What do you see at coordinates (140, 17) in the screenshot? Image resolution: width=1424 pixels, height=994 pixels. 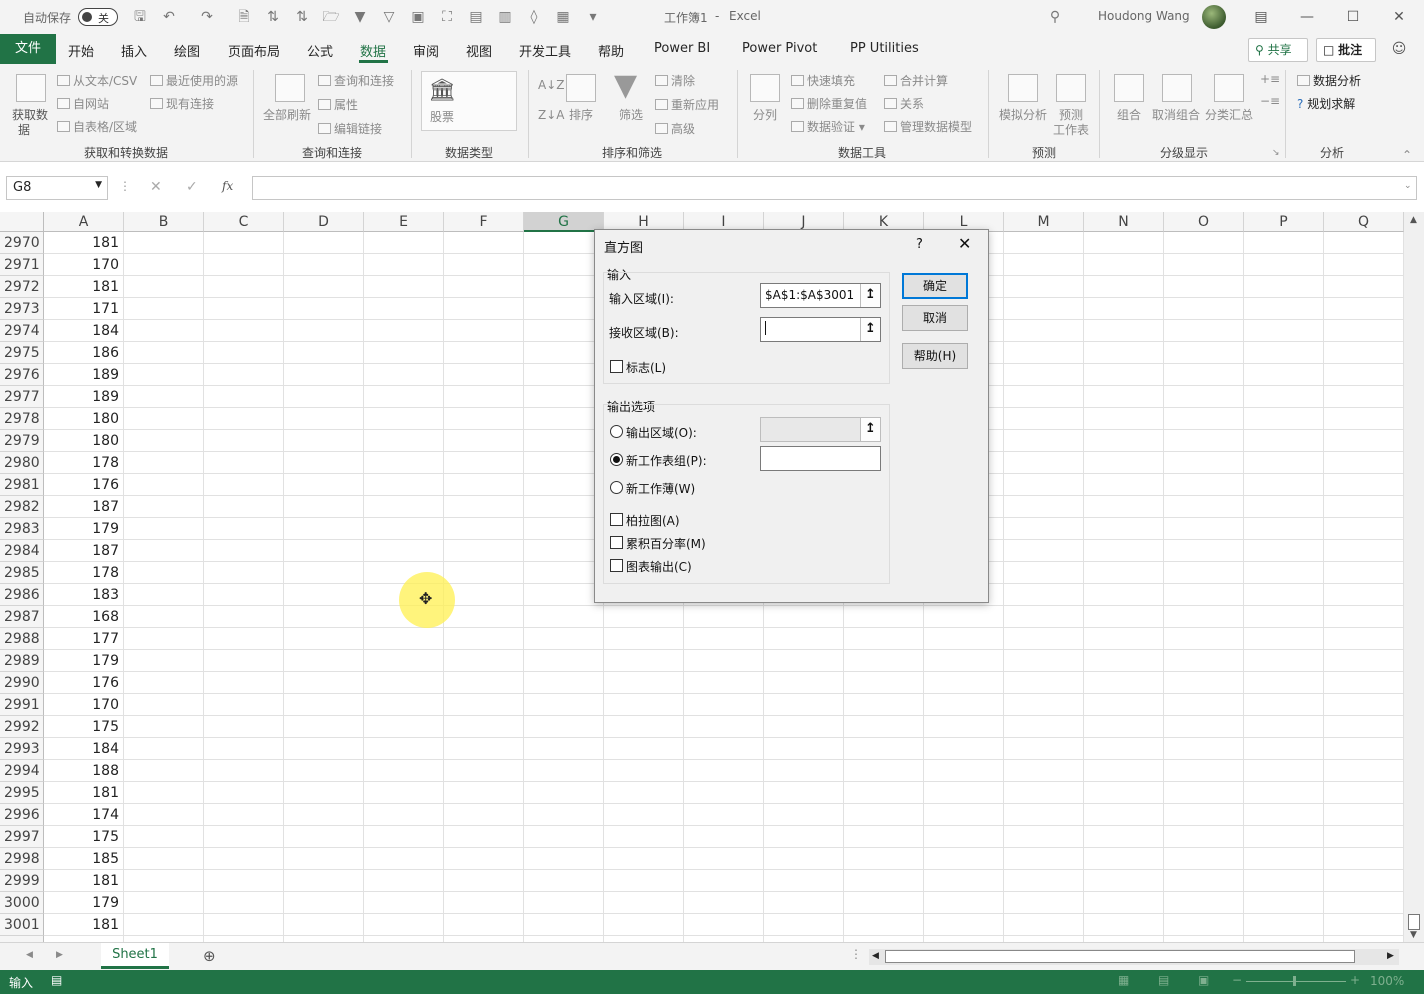 I see `save-icon: 🖫` at bounding box center [140, 17].